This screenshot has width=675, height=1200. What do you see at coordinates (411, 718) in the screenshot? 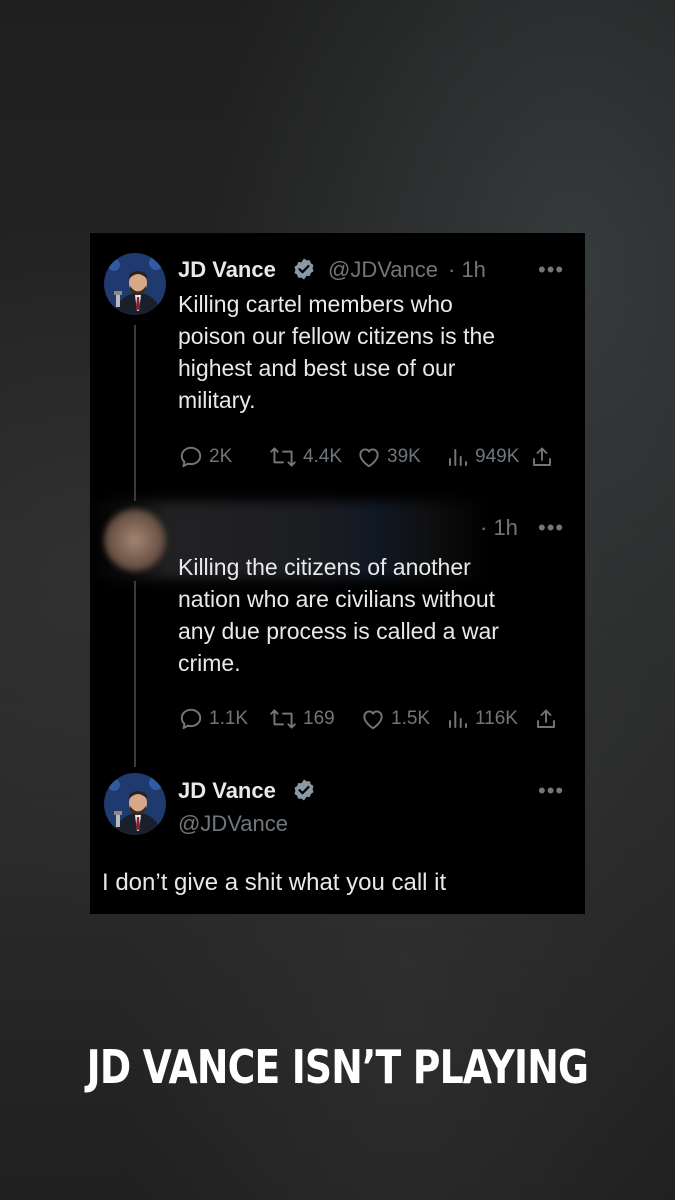
I see `like-count: 1.5K` at bounding box center [411, 718].